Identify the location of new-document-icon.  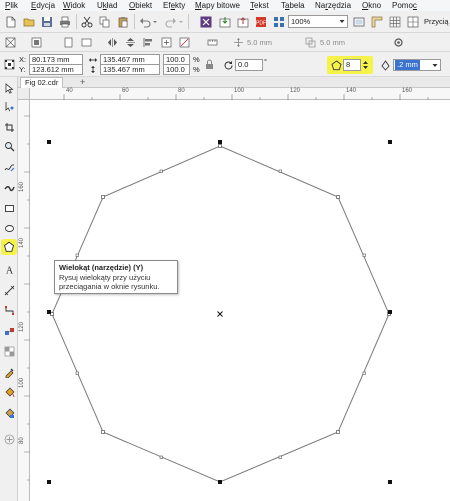
(11, 22).